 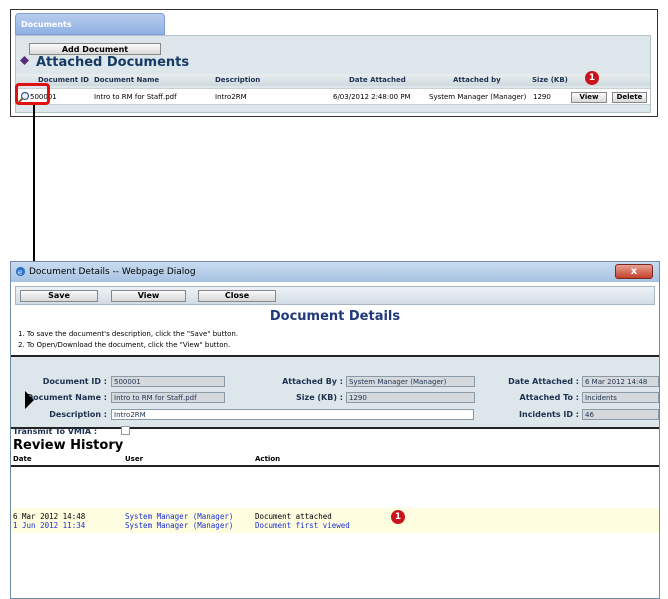 I want to click on column-header-attached-by: Attached by, so click(x=477, y=80).